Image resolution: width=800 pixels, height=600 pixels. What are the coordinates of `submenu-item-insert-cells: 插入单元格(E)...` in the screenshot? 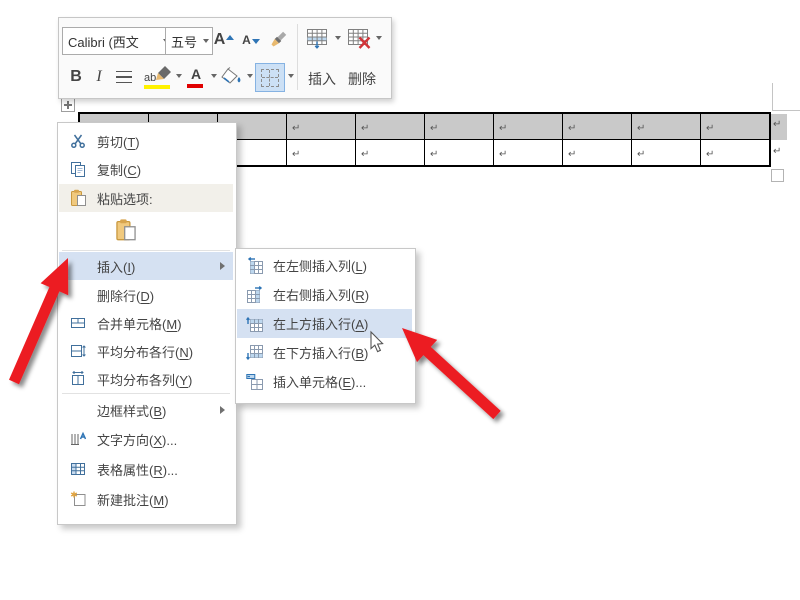 It's located at (324, 381).